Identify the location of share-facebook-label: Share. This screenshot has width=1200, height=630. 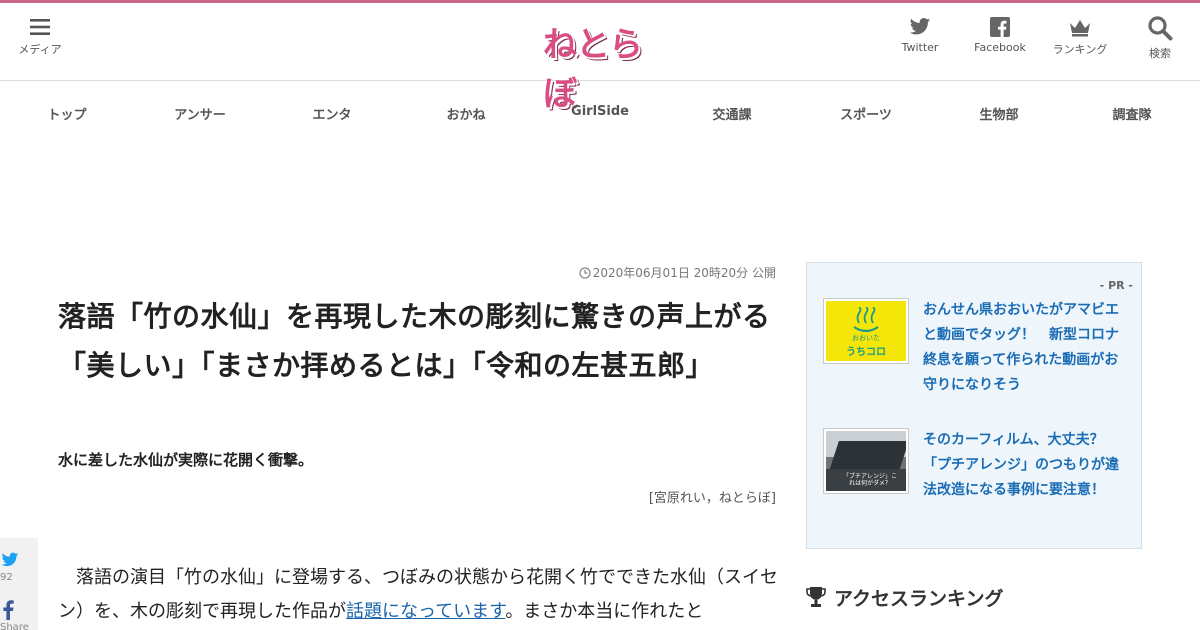
(14, 626).